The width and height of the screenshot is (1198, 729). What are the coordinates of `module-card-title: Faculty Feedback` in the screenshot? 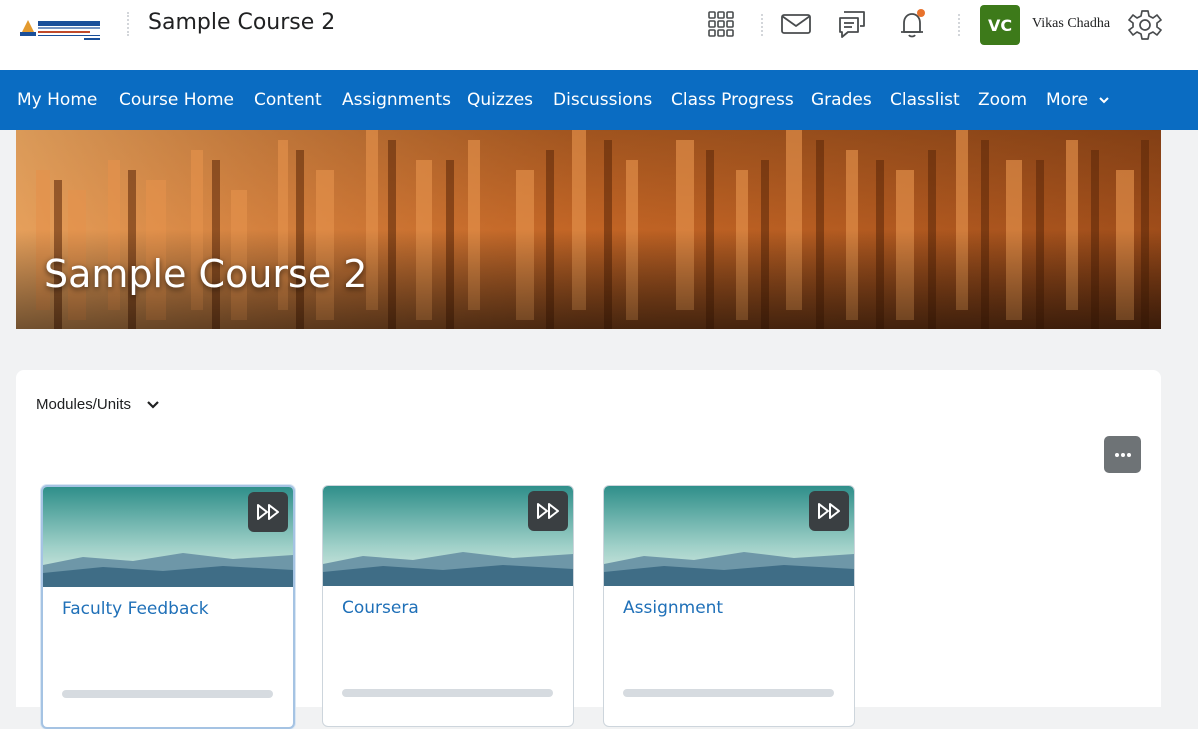 It's located at (135, 609).